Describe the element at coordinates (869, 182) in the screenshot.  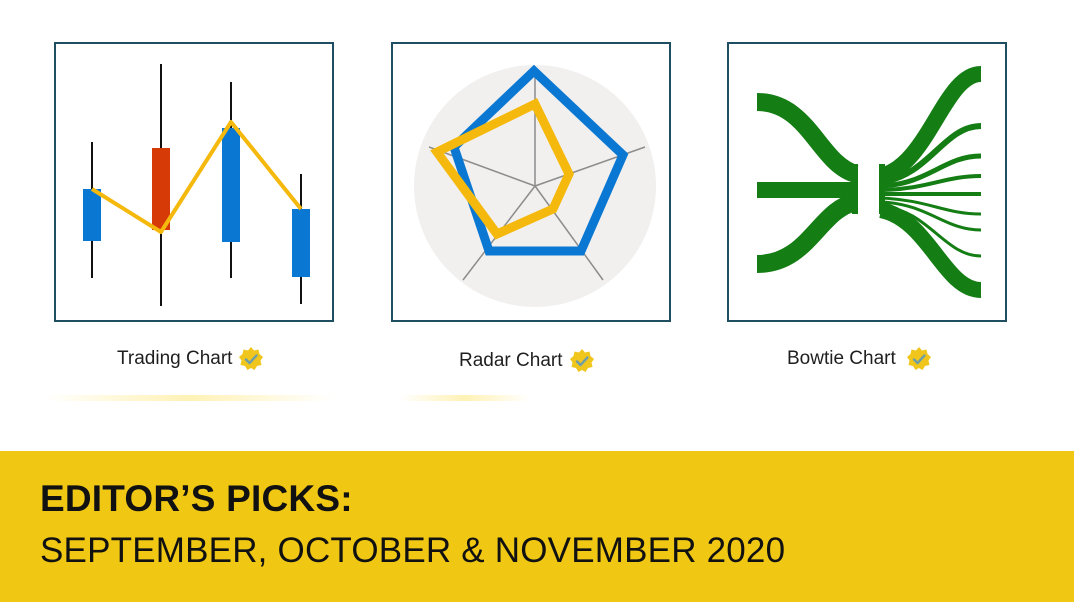
I see `bowtie-chart-thumbnail` at that location.